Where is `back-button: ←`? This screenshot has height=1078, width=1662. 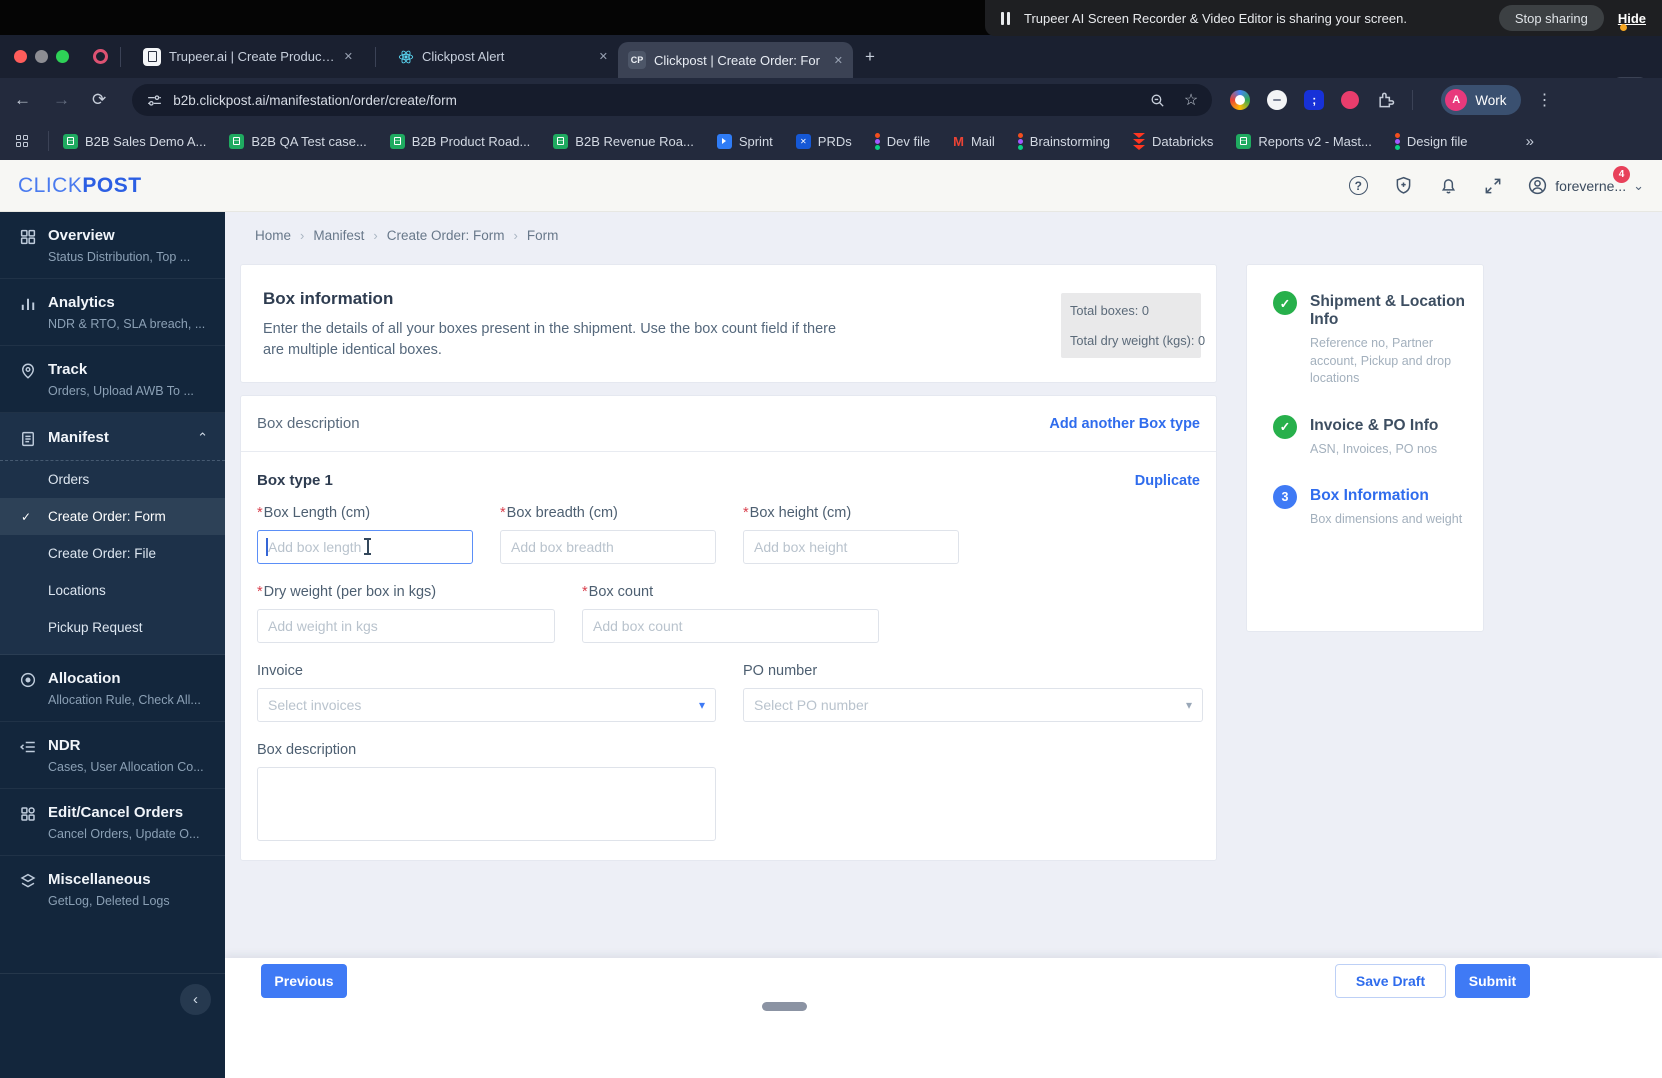
back-button: ← is located at coordinates (22, 100).